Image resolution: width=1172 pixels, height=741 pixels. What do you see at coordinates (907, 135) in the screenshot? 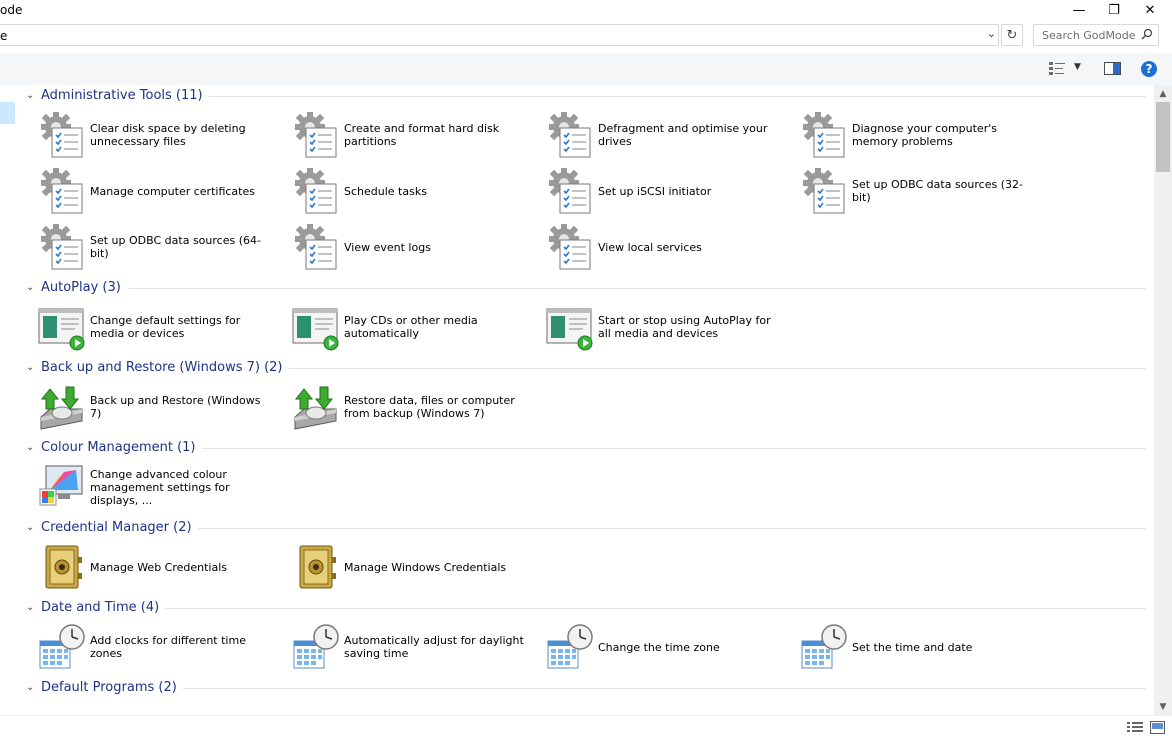
I see `control-panel-item: Diagnose your computer's memory problems` at bounding box center [907, 135].